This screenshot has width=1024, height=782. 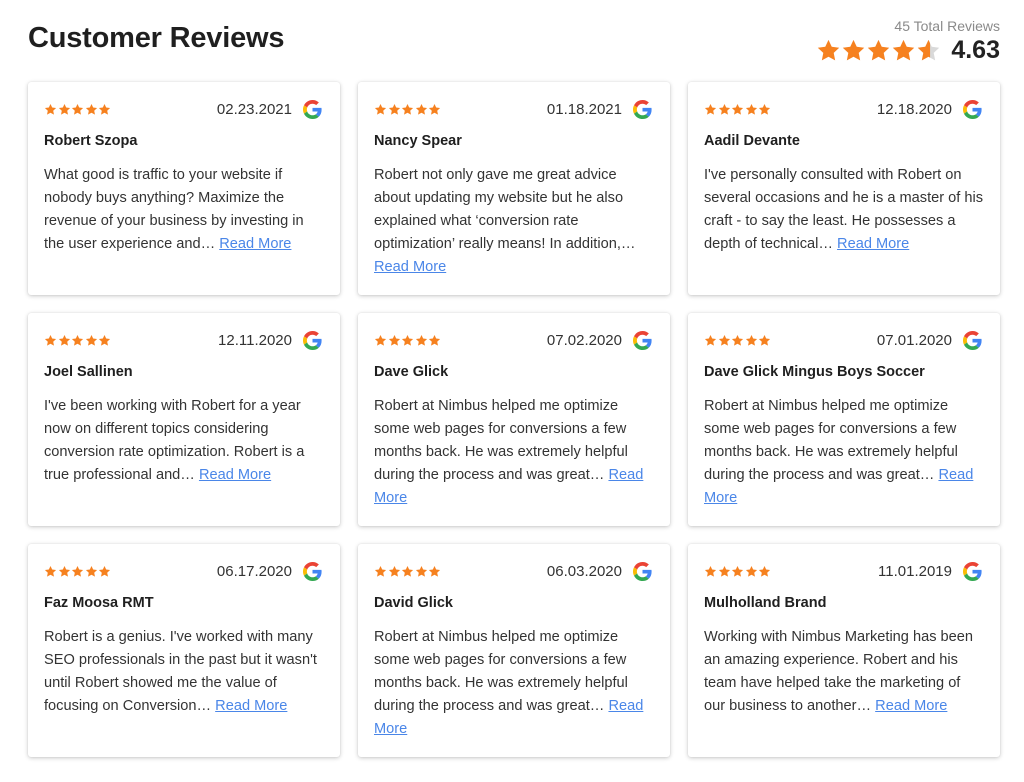 What do you see at coordinates (914, 109) in the screenshot?
I see `review-date: 12.18.2020` at bounding box center [914, 109].